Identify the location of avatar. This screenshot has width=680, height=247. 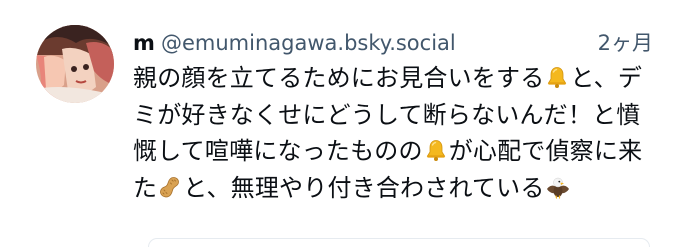
(75, 64).